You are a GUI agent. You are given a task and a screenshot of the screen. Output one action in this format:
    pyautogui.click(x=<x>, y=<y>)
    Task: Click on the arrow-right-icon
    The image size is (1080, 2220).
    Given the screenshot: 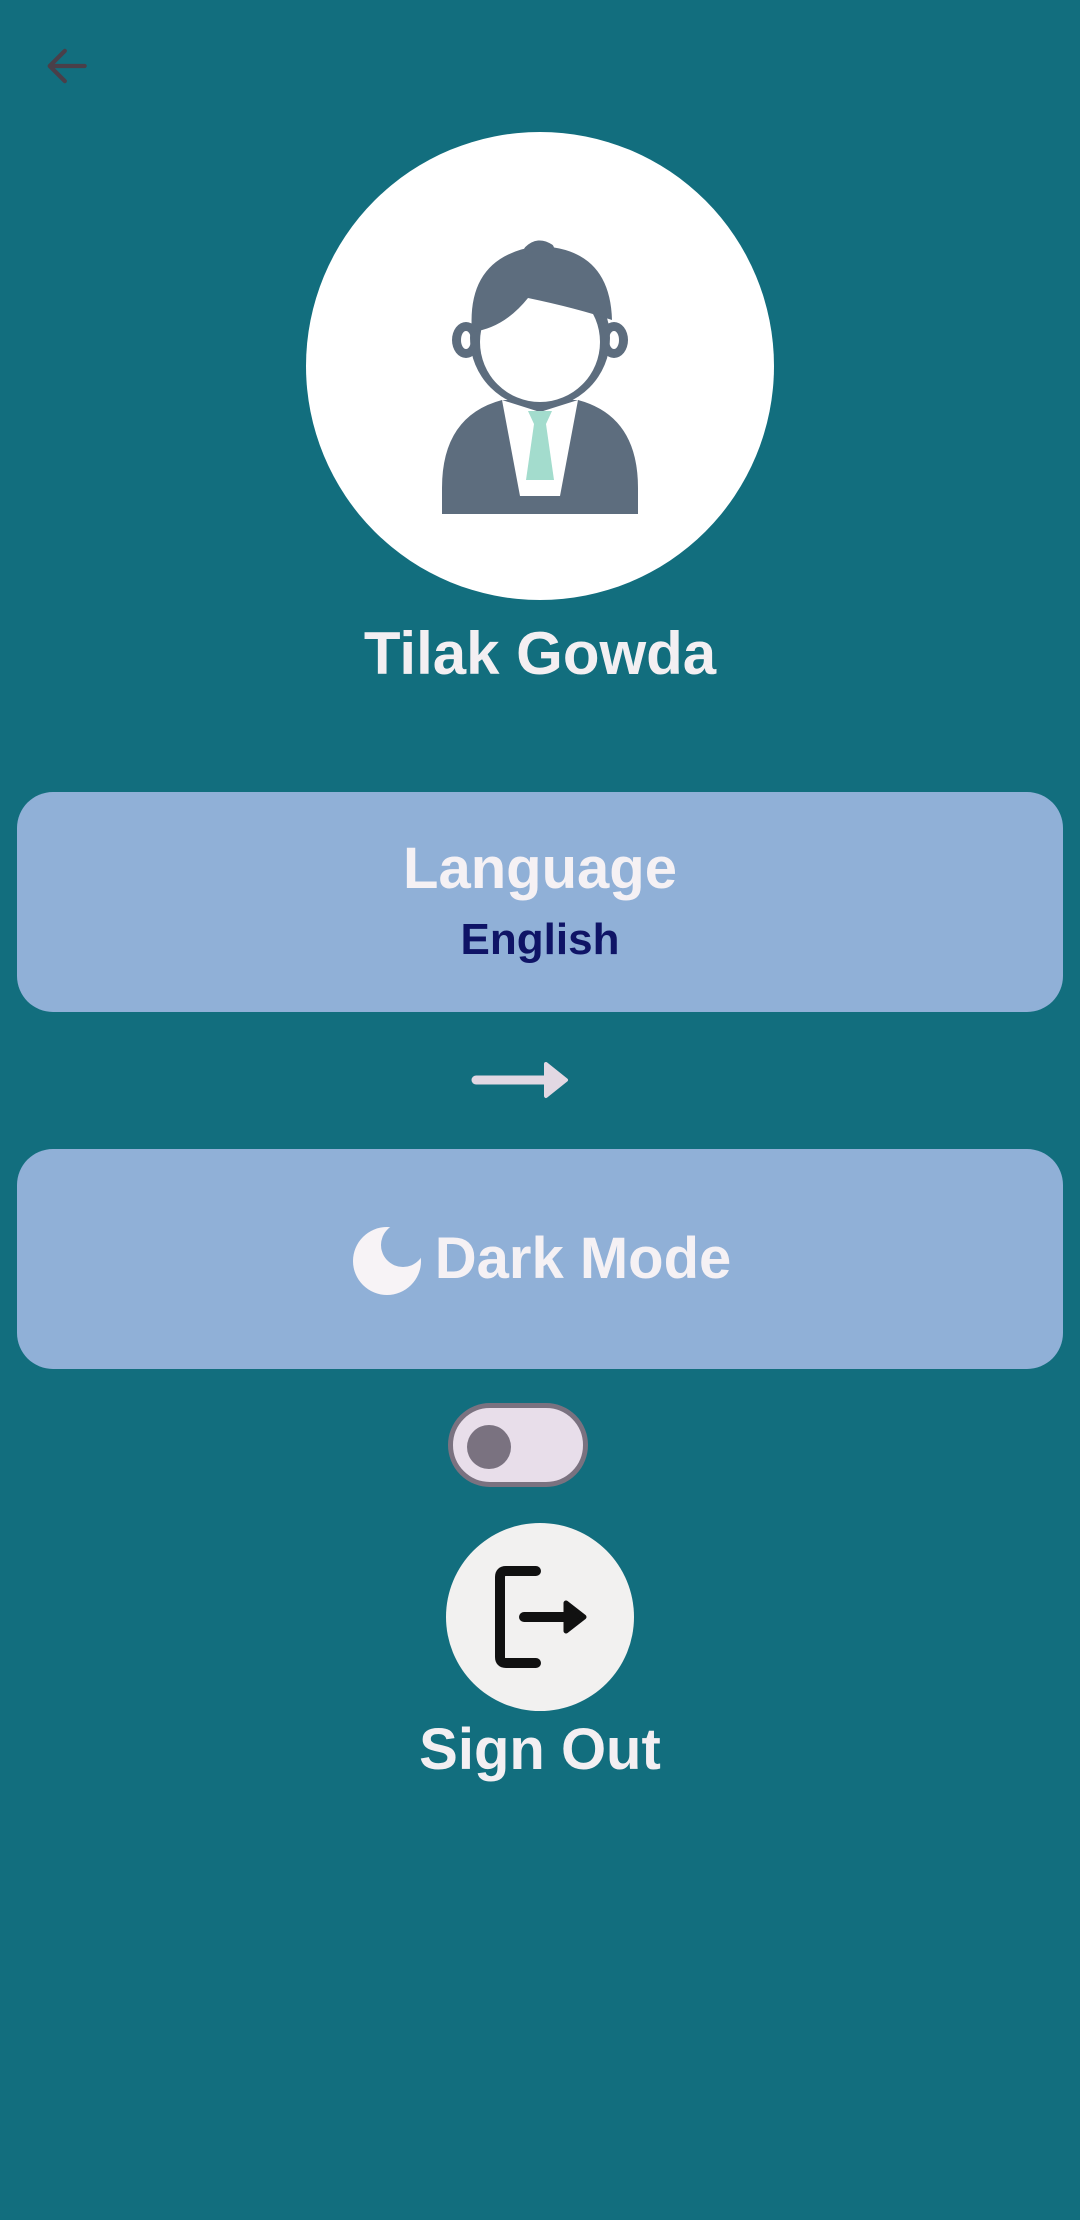 What is the action you would take?
    pyautogui.click(x=520, y=1080)
    